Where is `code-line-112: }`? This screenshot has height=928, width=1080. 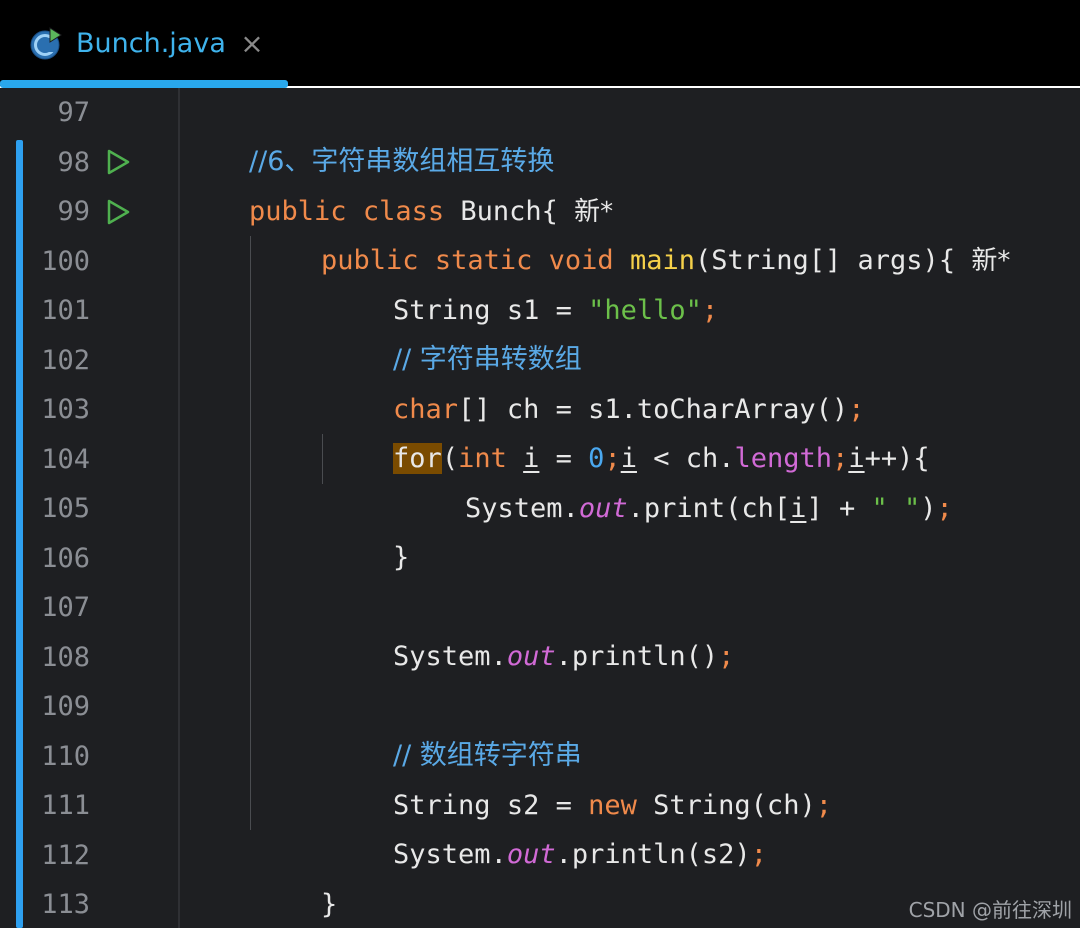 code-line-112: } is located at coordinates (296, 875).